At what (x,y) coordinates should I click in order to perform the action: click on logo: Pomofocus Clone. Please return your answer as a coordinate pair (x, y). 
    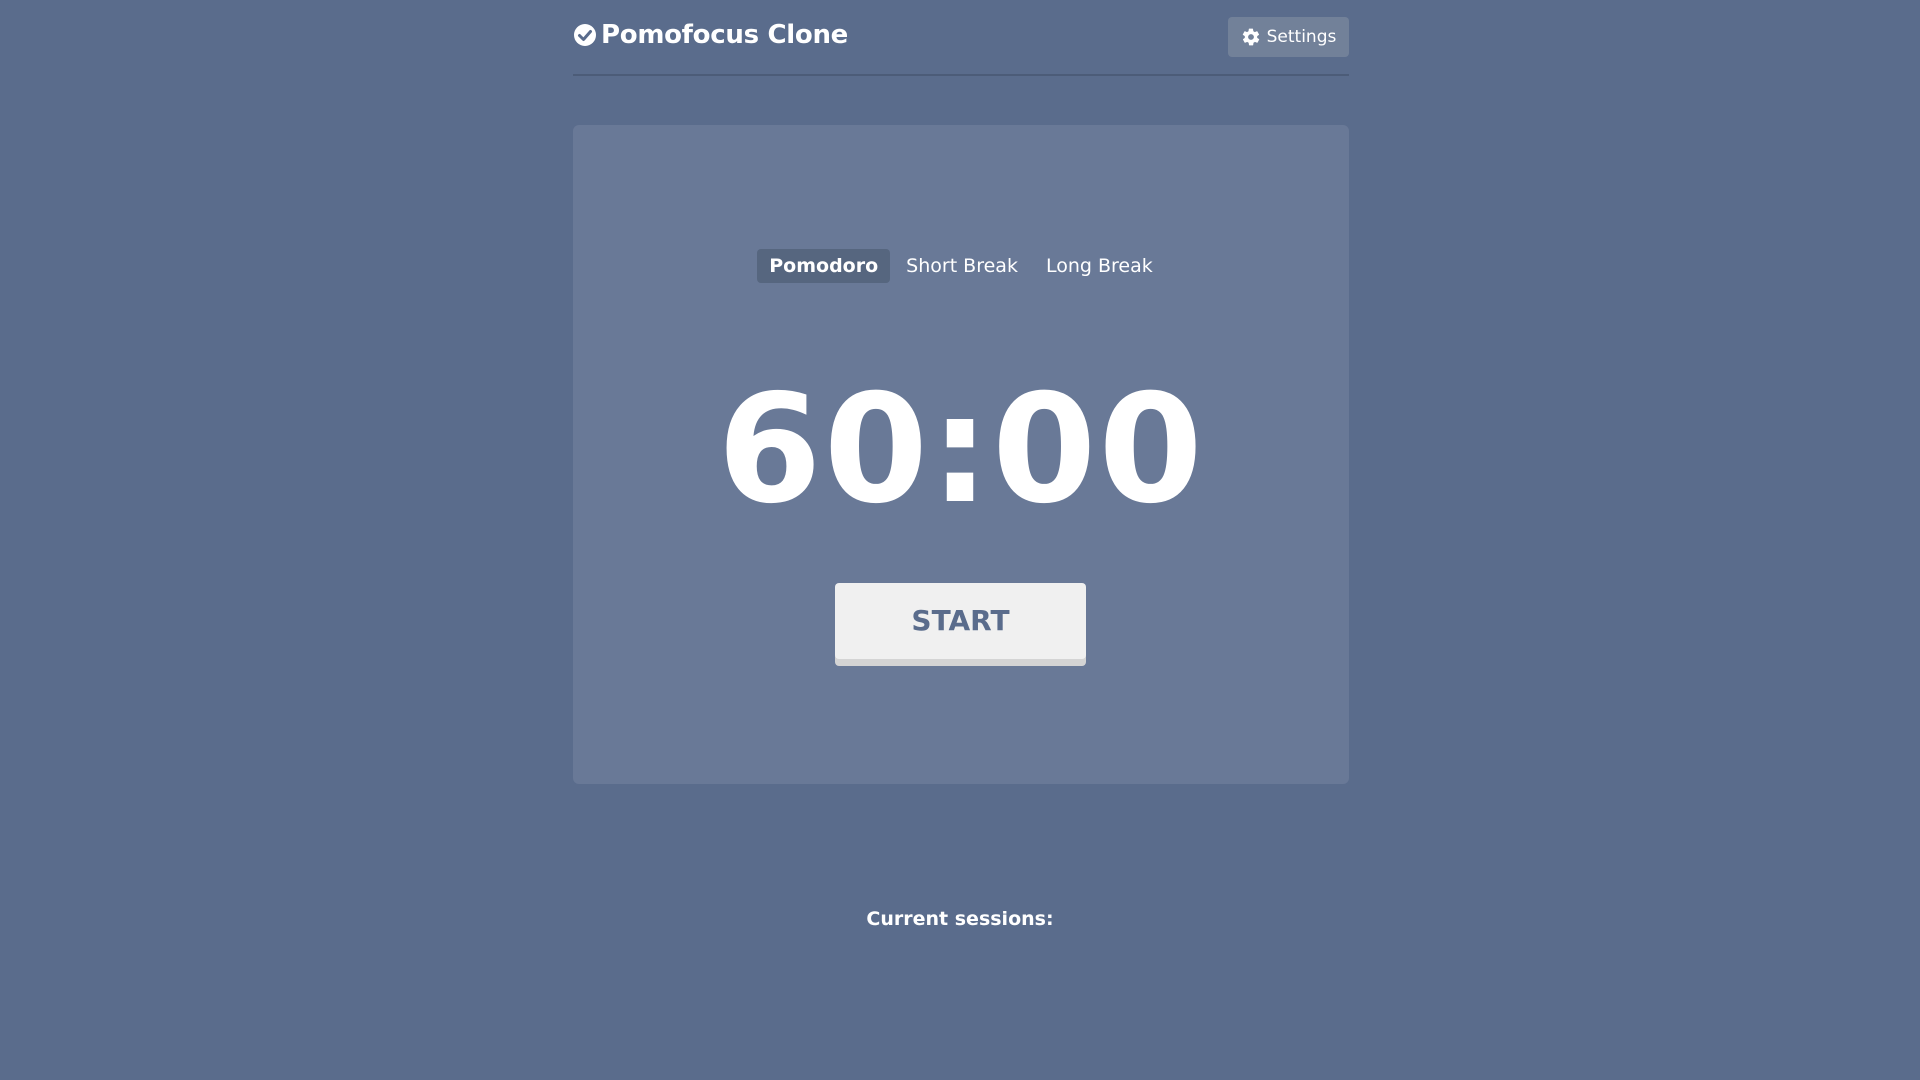
    Looking at the image, I should click on (710, 35).